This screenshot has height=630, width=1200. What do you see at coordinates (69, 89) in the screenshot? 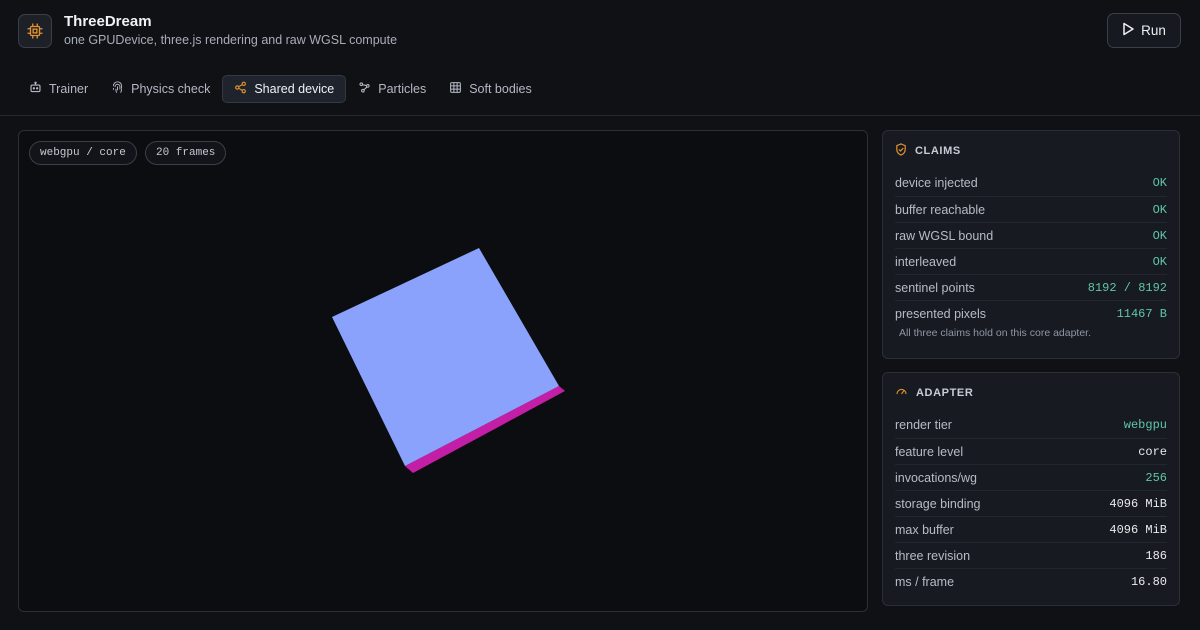
I see `tab-label: Trainer` at bounding box center [69, 89].